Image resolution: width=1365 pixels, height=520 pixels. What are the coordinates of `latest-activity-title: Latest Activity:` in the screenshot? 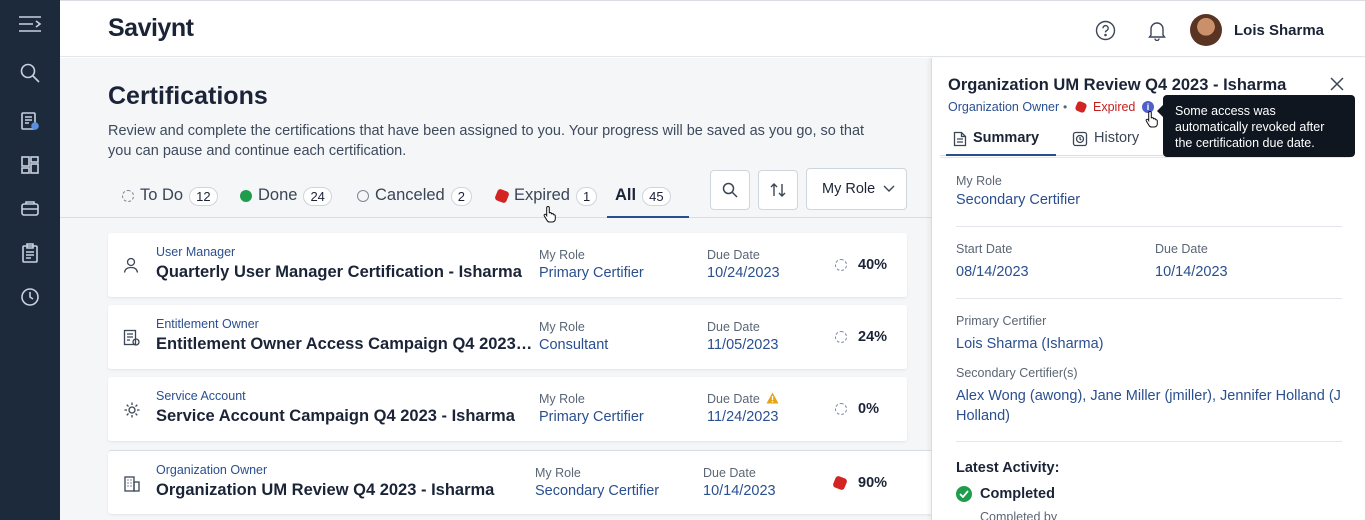 It's located at (1008, 468).